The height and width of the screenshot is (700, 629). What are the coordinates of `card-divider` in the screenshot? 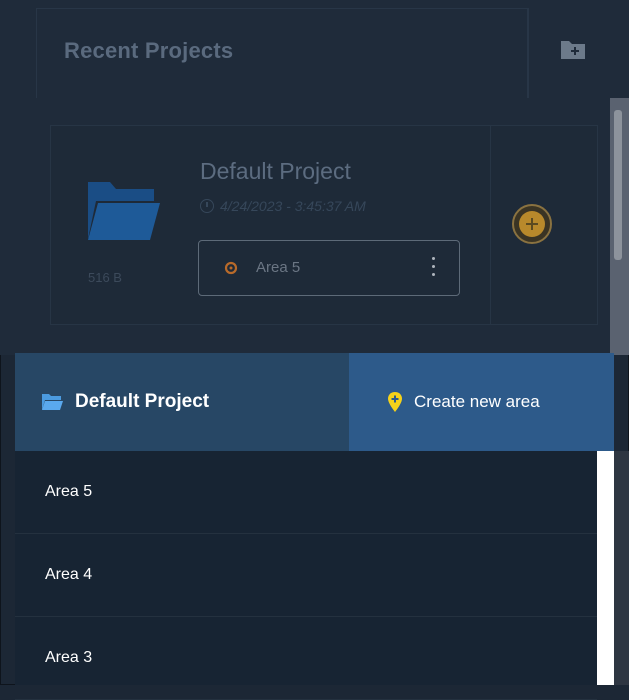 It's located at (490, 225).